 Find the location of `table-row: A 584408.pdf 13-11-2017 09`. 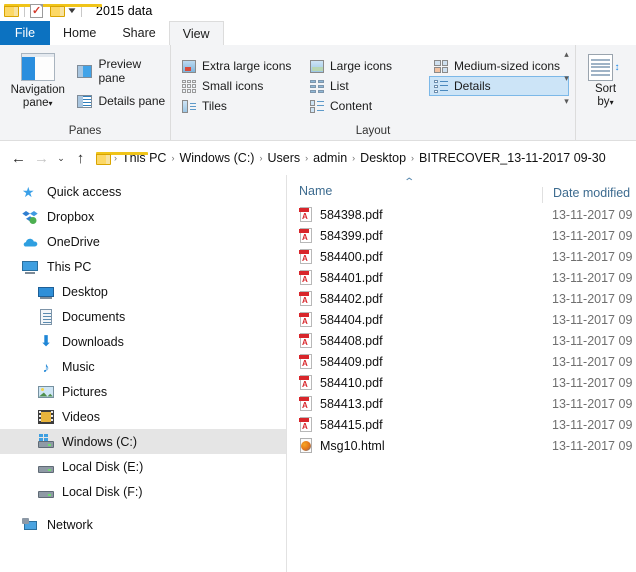

table-row: A 584408.pdf 13-11-2017 09 is located at coordinates (461, 340).